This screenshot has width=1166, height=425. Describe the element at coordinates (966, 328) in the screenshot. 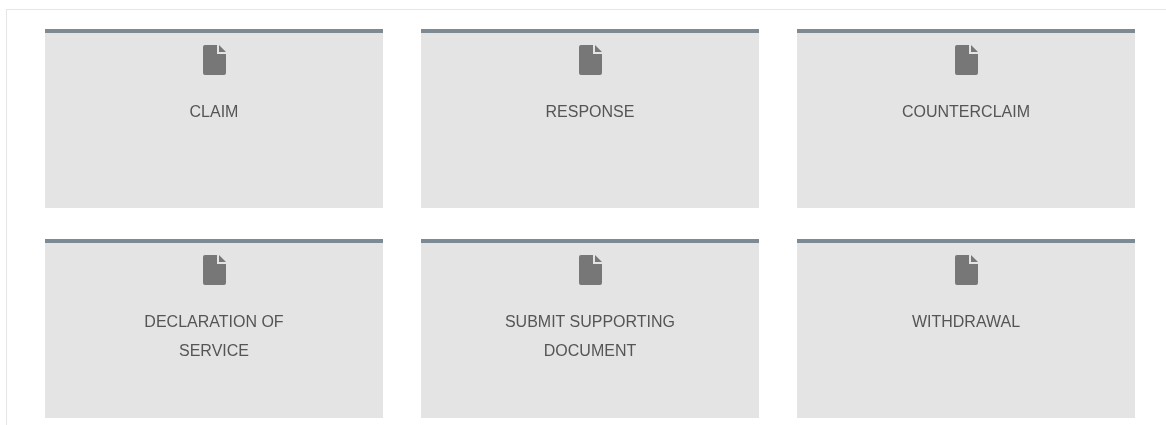

I see `document-tile: WITHDRAWAL` at that location.